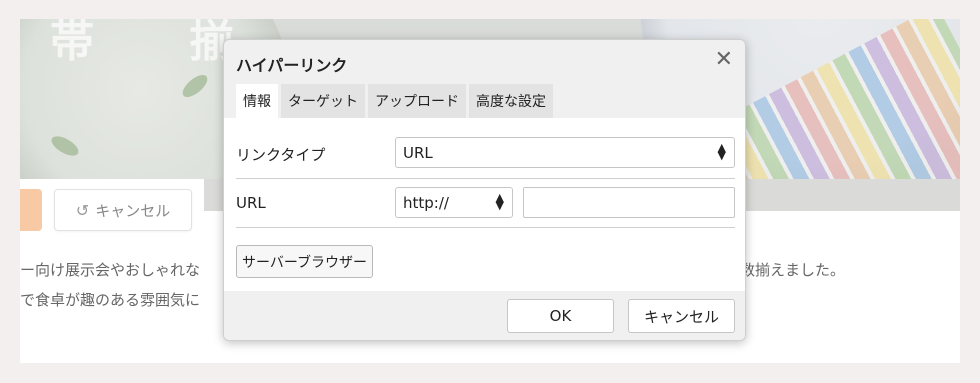  I want to click on close-icon: ✕, so click(724, 60).